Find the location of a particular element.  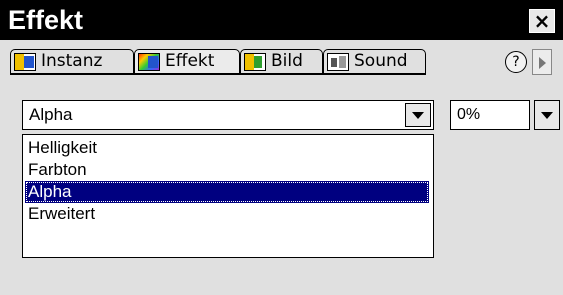

sound-icon is located at coordinates (338, 62).